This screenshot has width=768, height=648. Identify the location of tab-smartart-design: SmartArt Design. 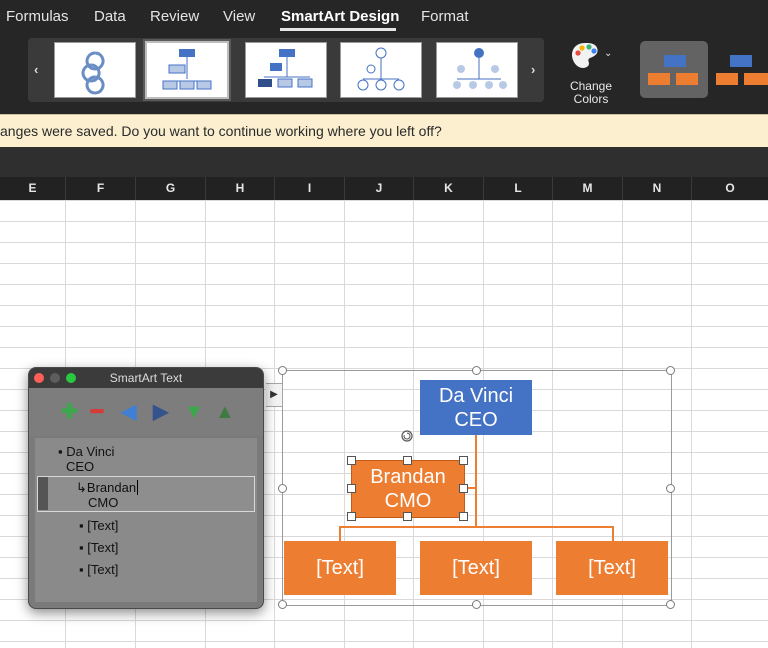
(340, 16).